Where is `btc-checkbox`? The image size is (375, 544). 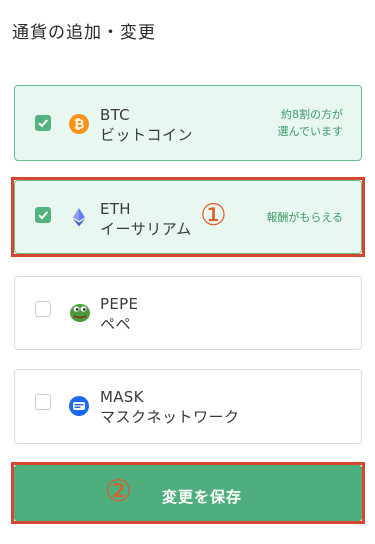
btc-checkbox is located at coordinates (43, 123).